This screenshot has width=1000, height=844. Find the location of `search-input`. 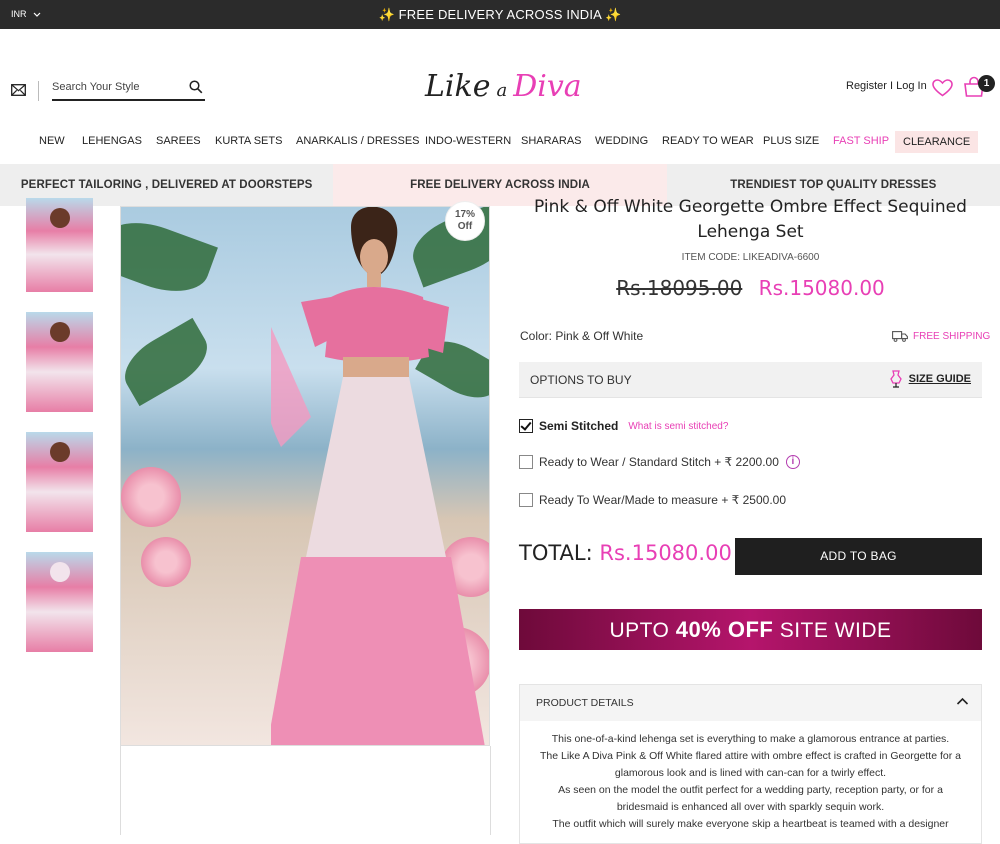

search-input is located at coordinates (117, 85).